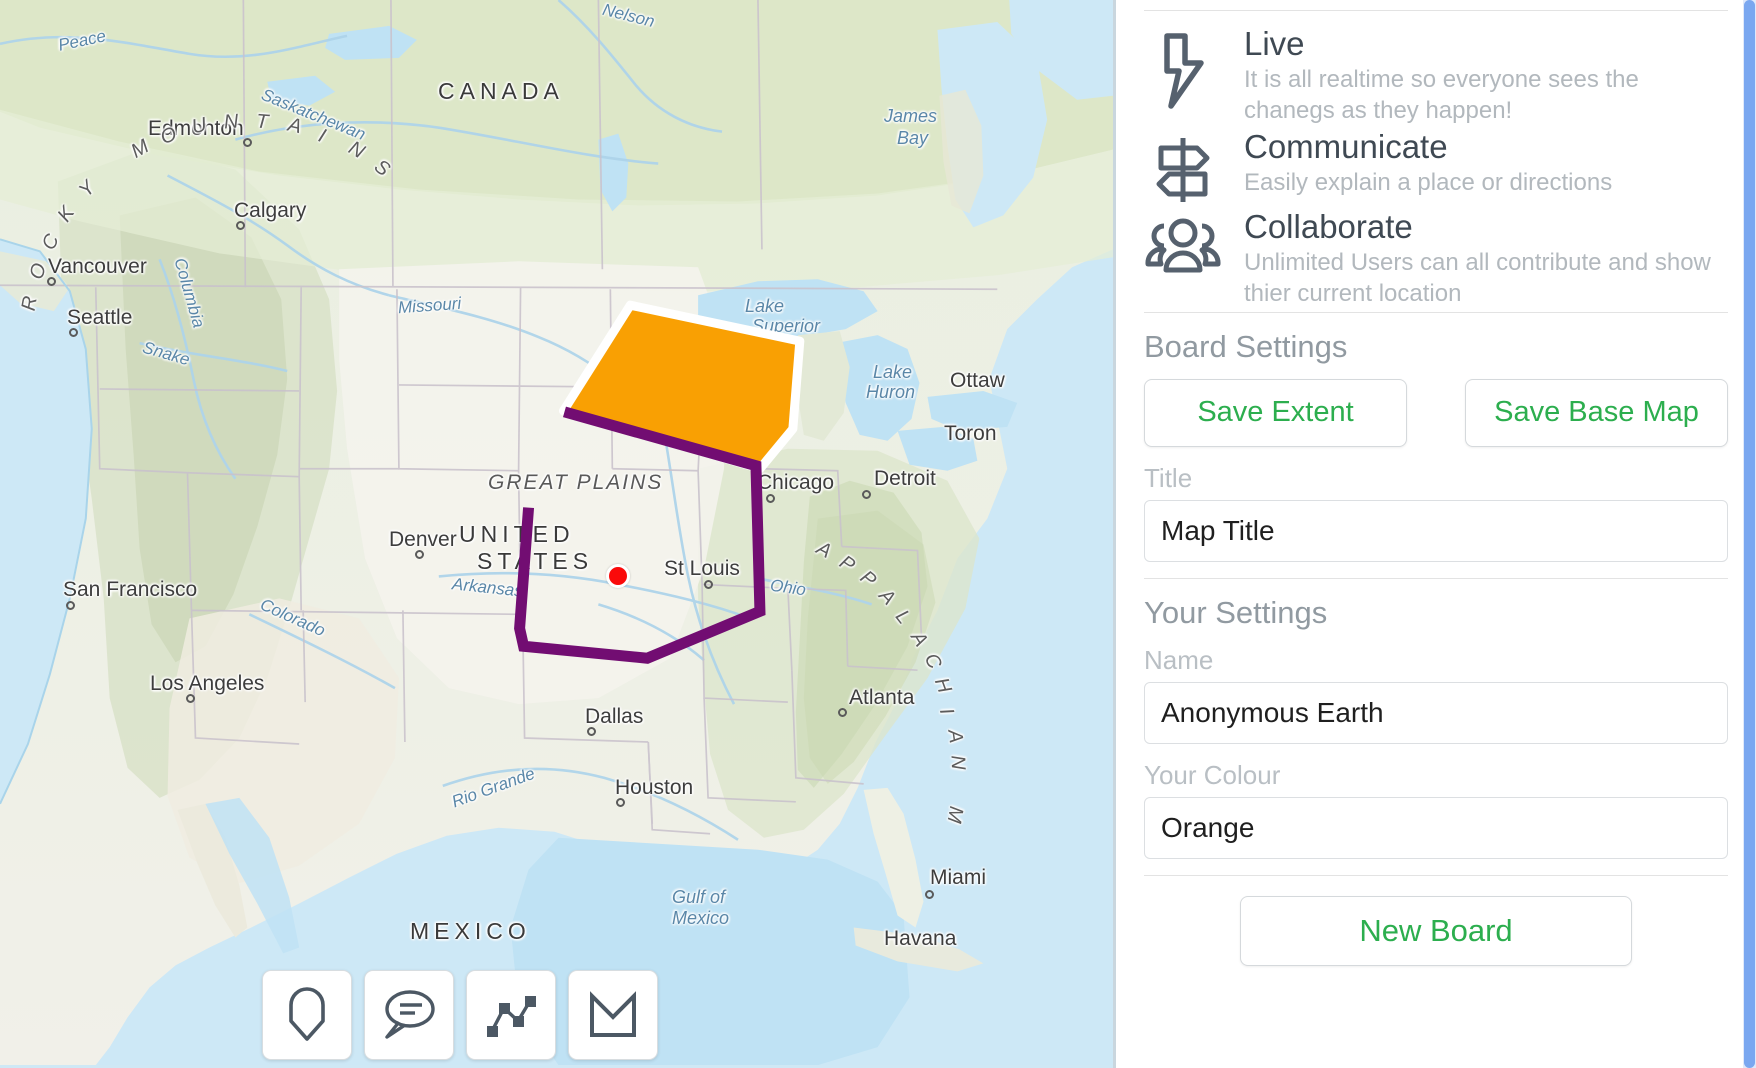 Image resolution: width=1756 pixels, height=1068 pixels. What do you see at coordinates (1183, 167) in the screenshot?
I see `signpost-icon` at bounding box center [1183, 167].